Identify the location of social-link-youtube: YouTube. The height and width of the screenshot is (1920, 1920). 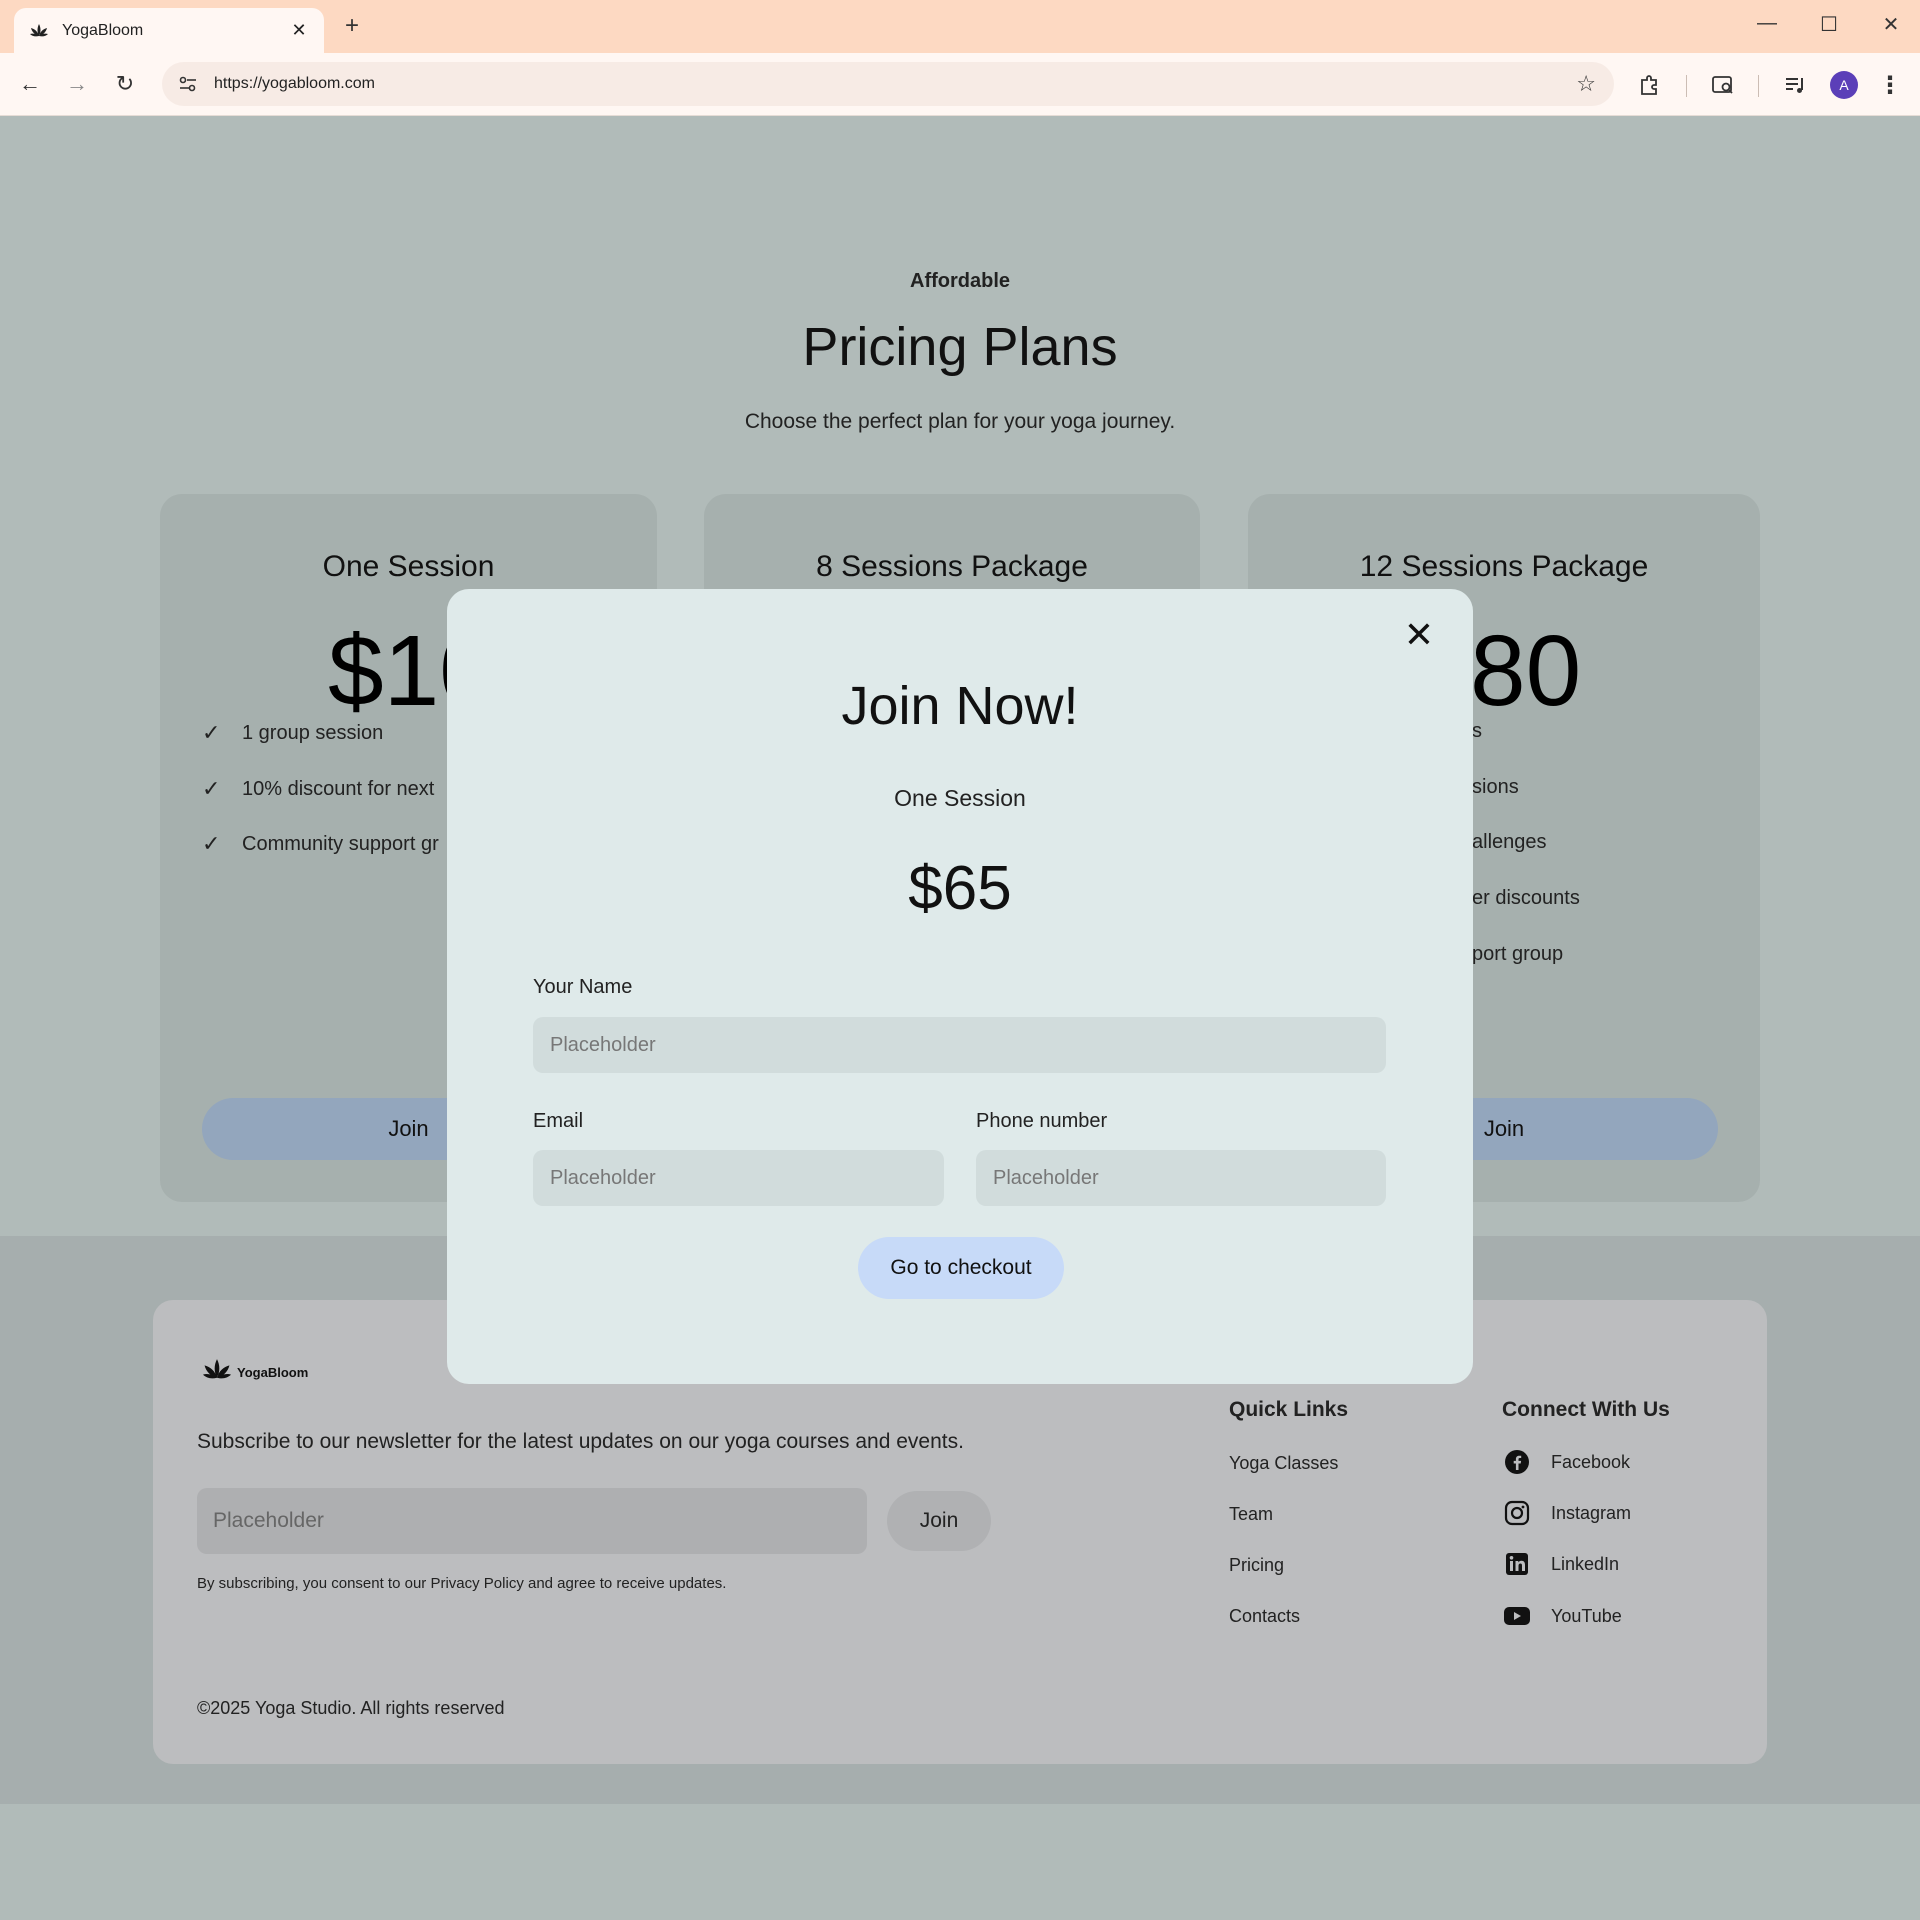
(1562, 1616).